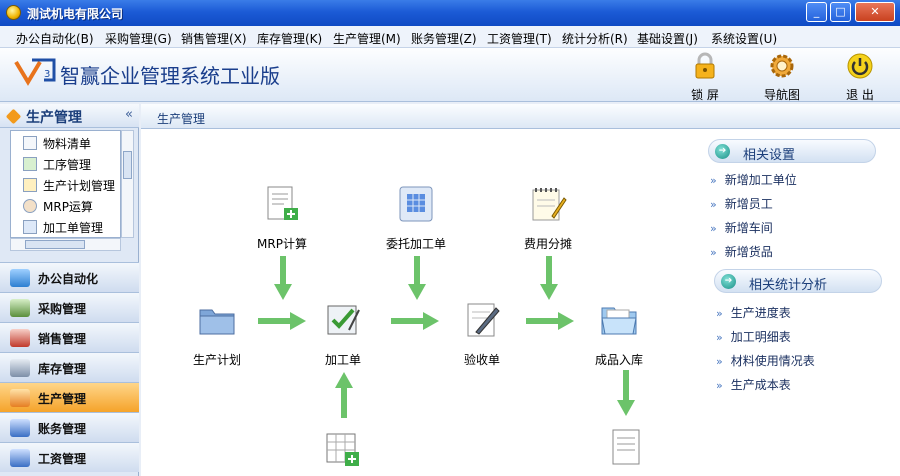 Image resolution: width=900 pixels, height=476 pixels. Describe the element at coordinates (282, 203) in the screenshot. I see `document-add-icon` at that location.